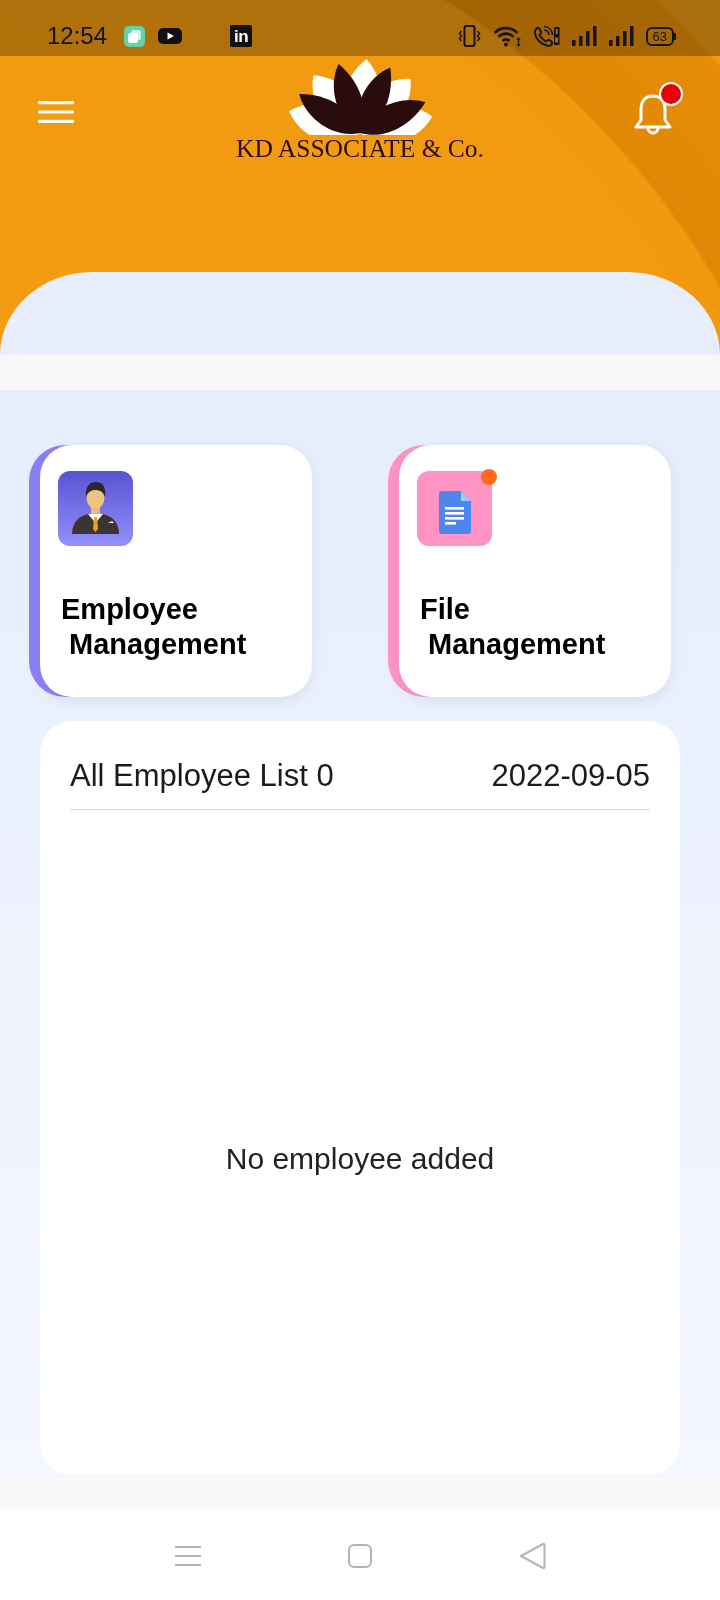 This screenshot has width=720, height=1600. I want to click on status-time: 12:54, so click(77, 36).